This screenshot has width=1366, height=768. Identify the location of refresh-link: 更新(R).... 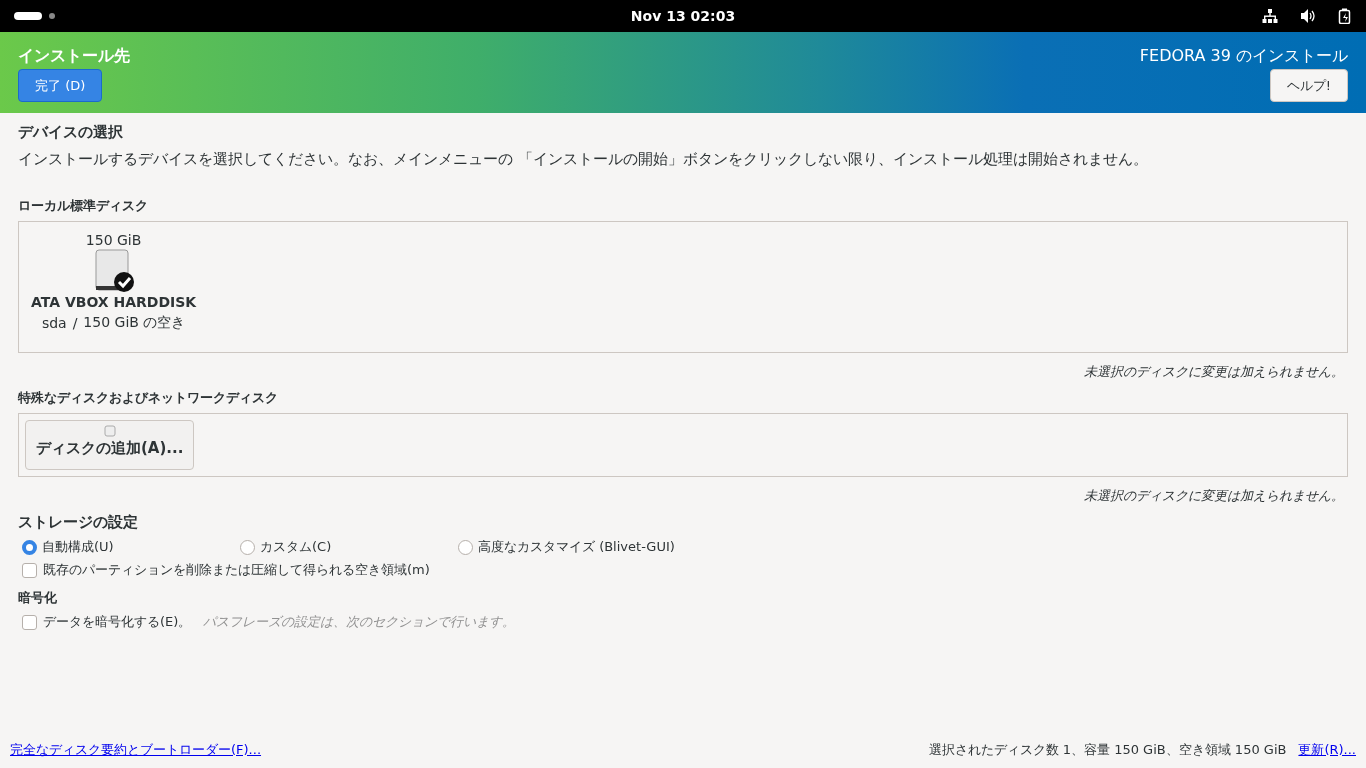
(1327, 750).